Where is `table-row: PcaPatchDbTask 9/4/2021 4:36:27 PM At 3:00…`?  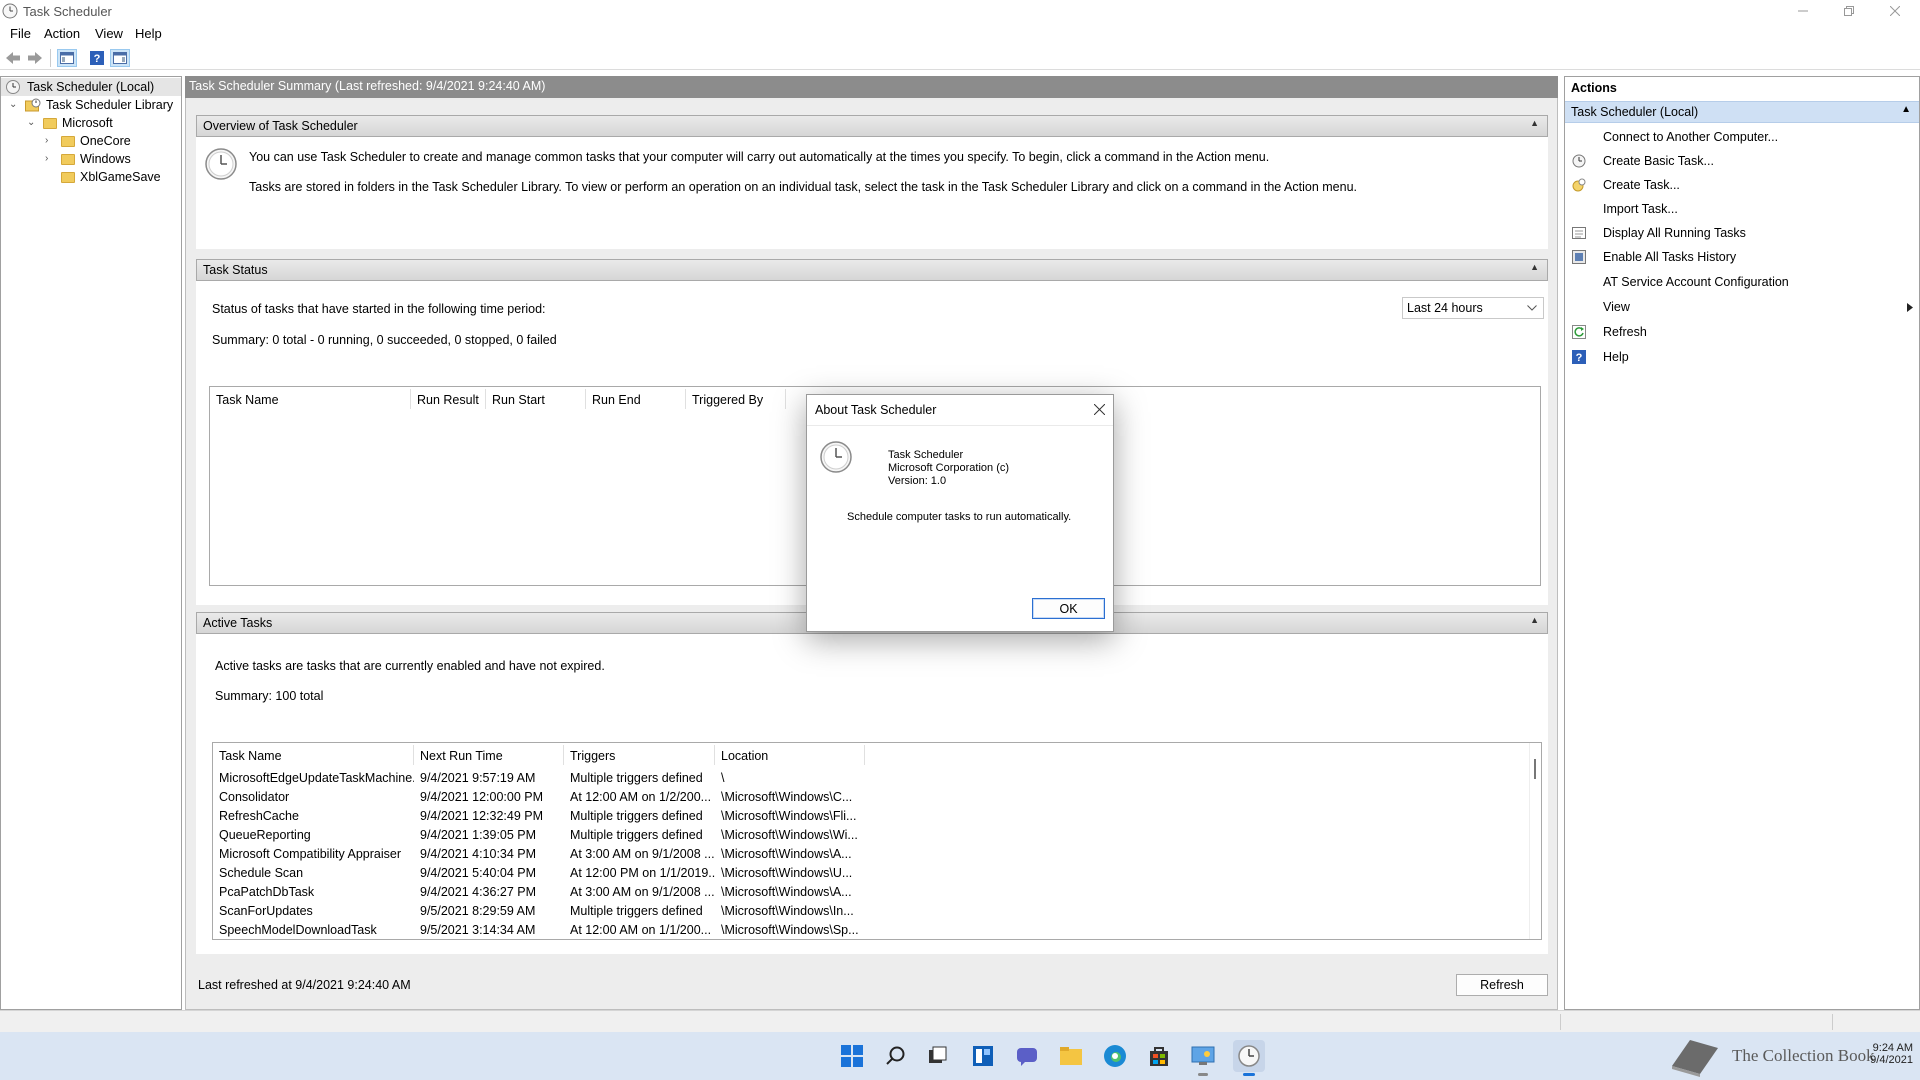 table-row: PcaPatchDbTask 9/4/2021 4:36:27 PM At 3:00… is located at coordinates (868, 891).